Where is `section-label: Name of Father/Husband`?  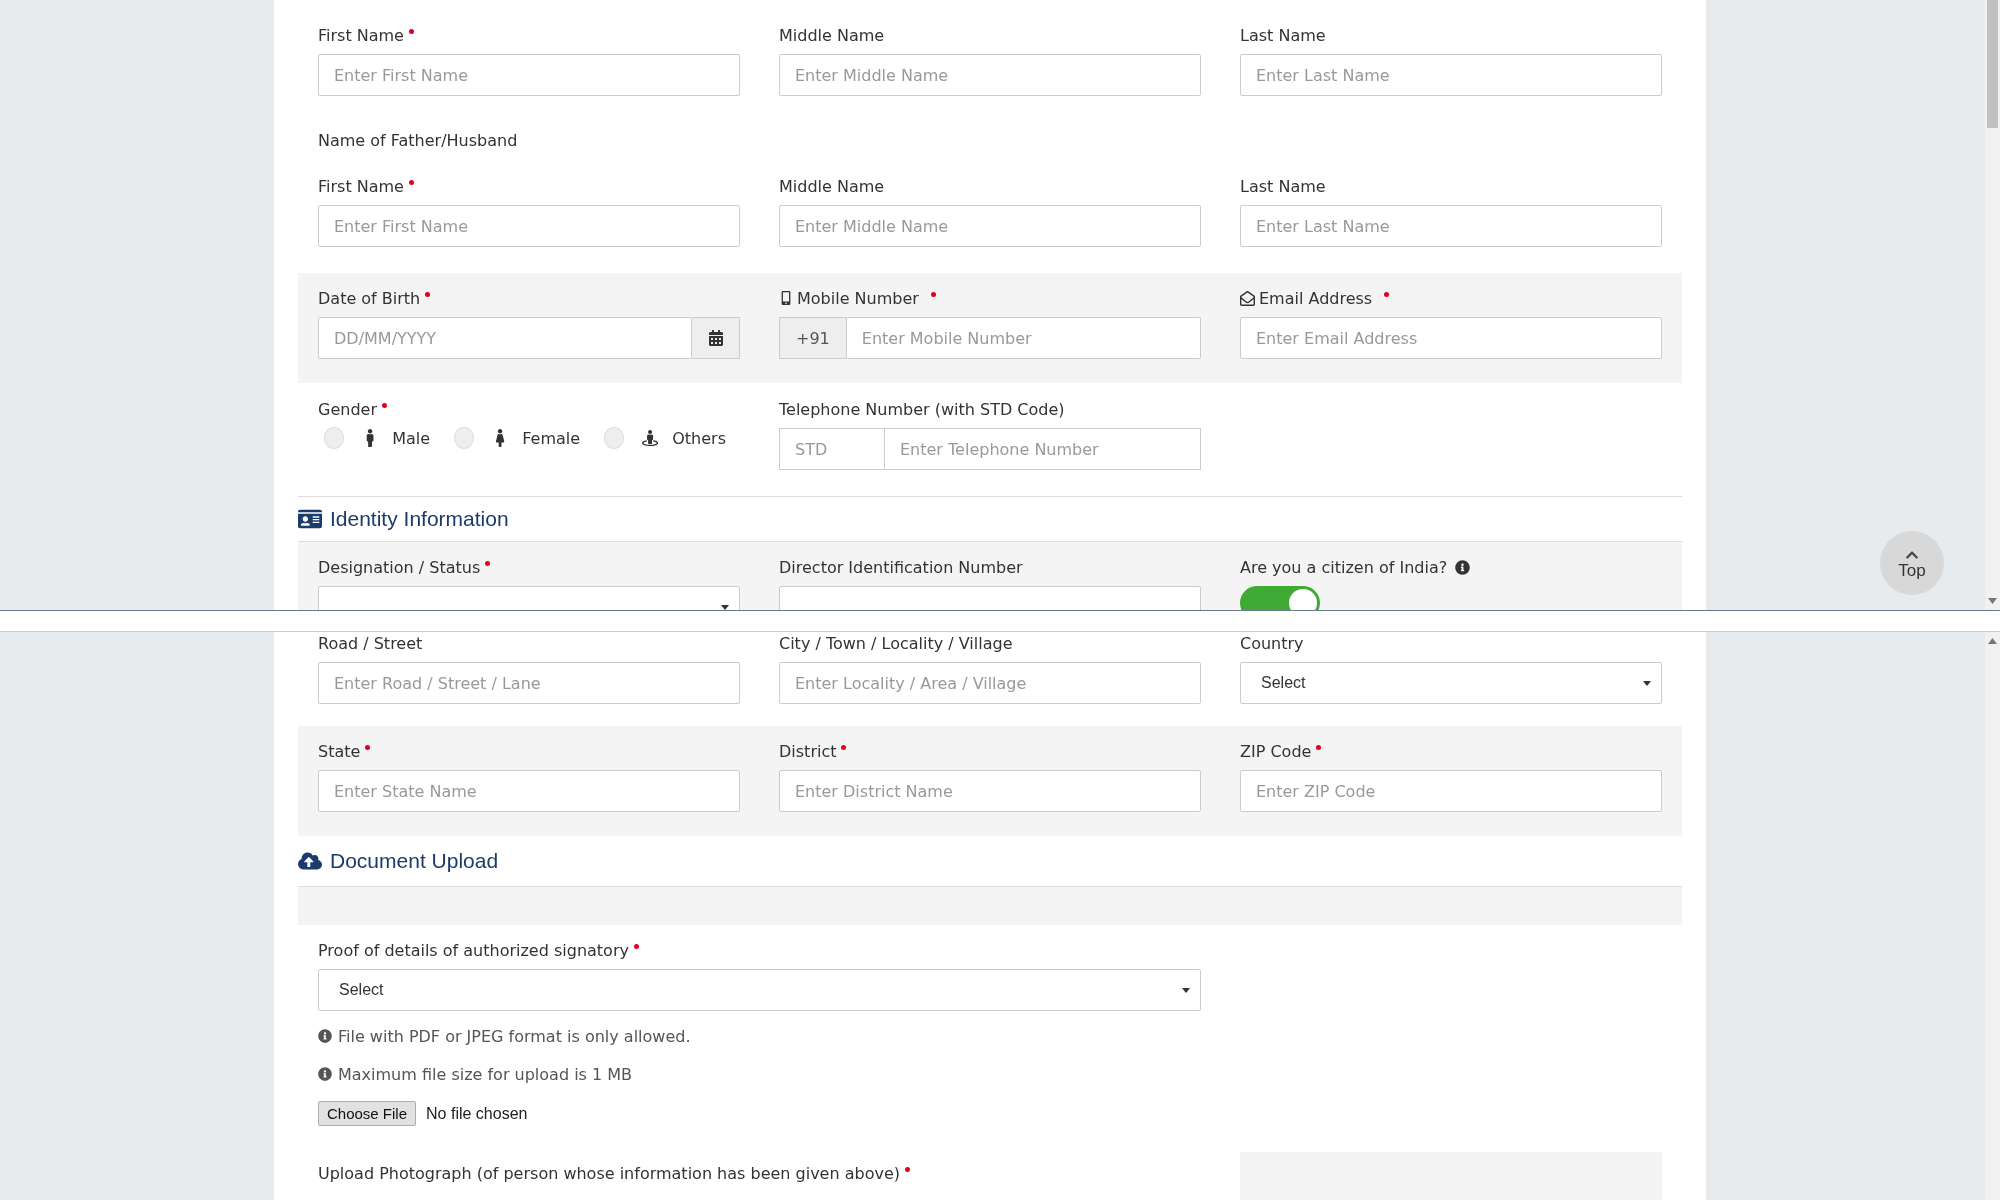
section-label: Name of Father/Husband is located at coordinates (418, 140).